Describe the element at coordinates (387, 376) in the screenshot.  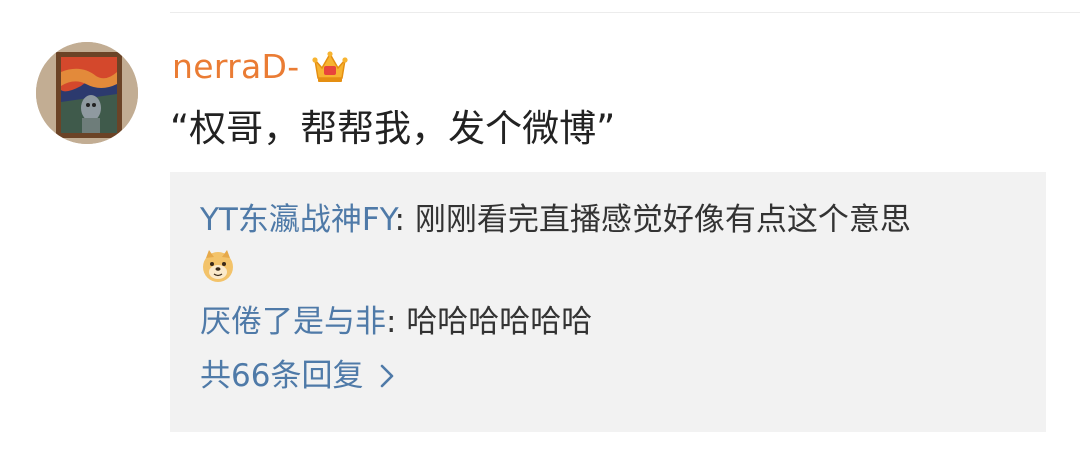
I see `chevron-right-icon` at that location.